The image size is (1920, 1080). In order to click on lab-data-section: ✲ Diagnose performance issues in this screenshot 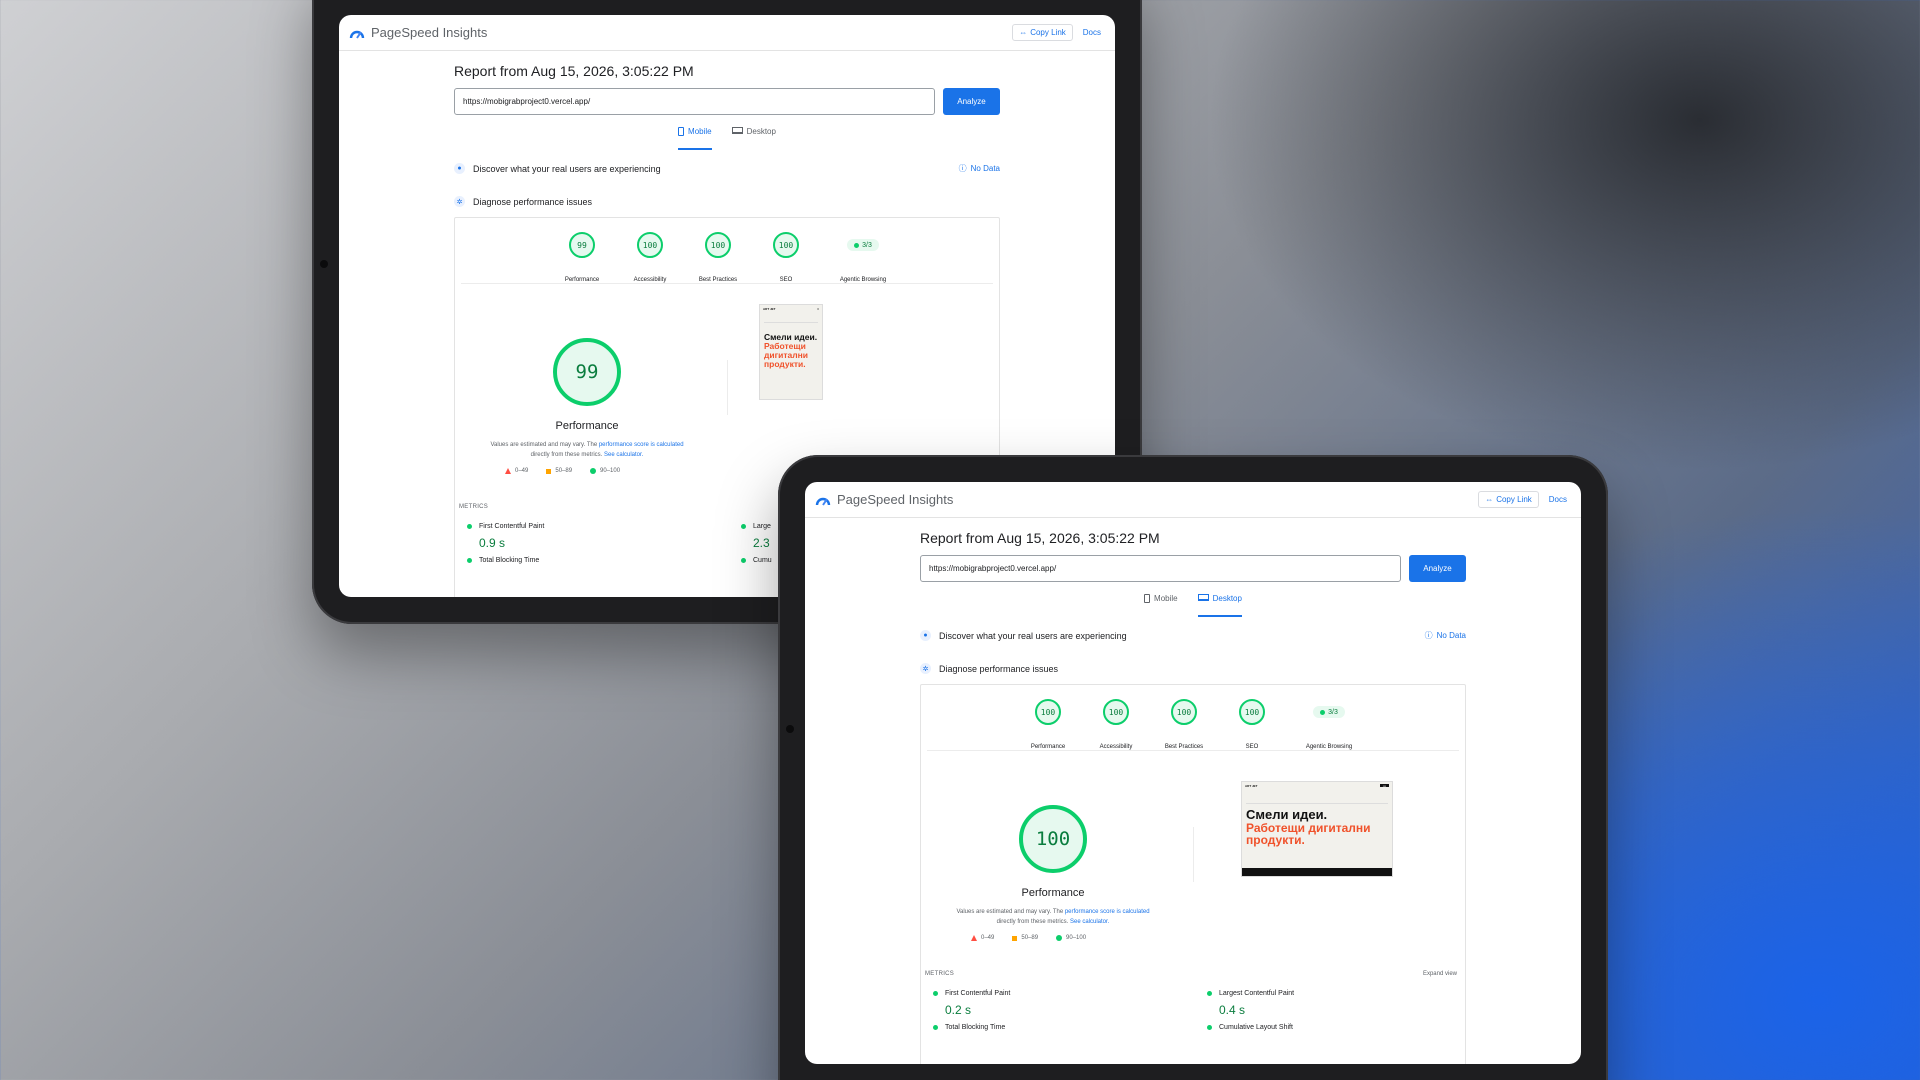, I will do `click(727, 201)`.